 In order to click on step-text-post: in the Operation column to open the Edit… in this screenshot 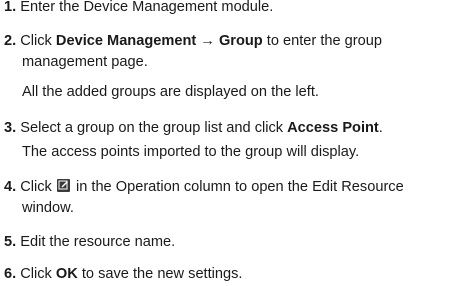, I will do `click(237, 187)`.